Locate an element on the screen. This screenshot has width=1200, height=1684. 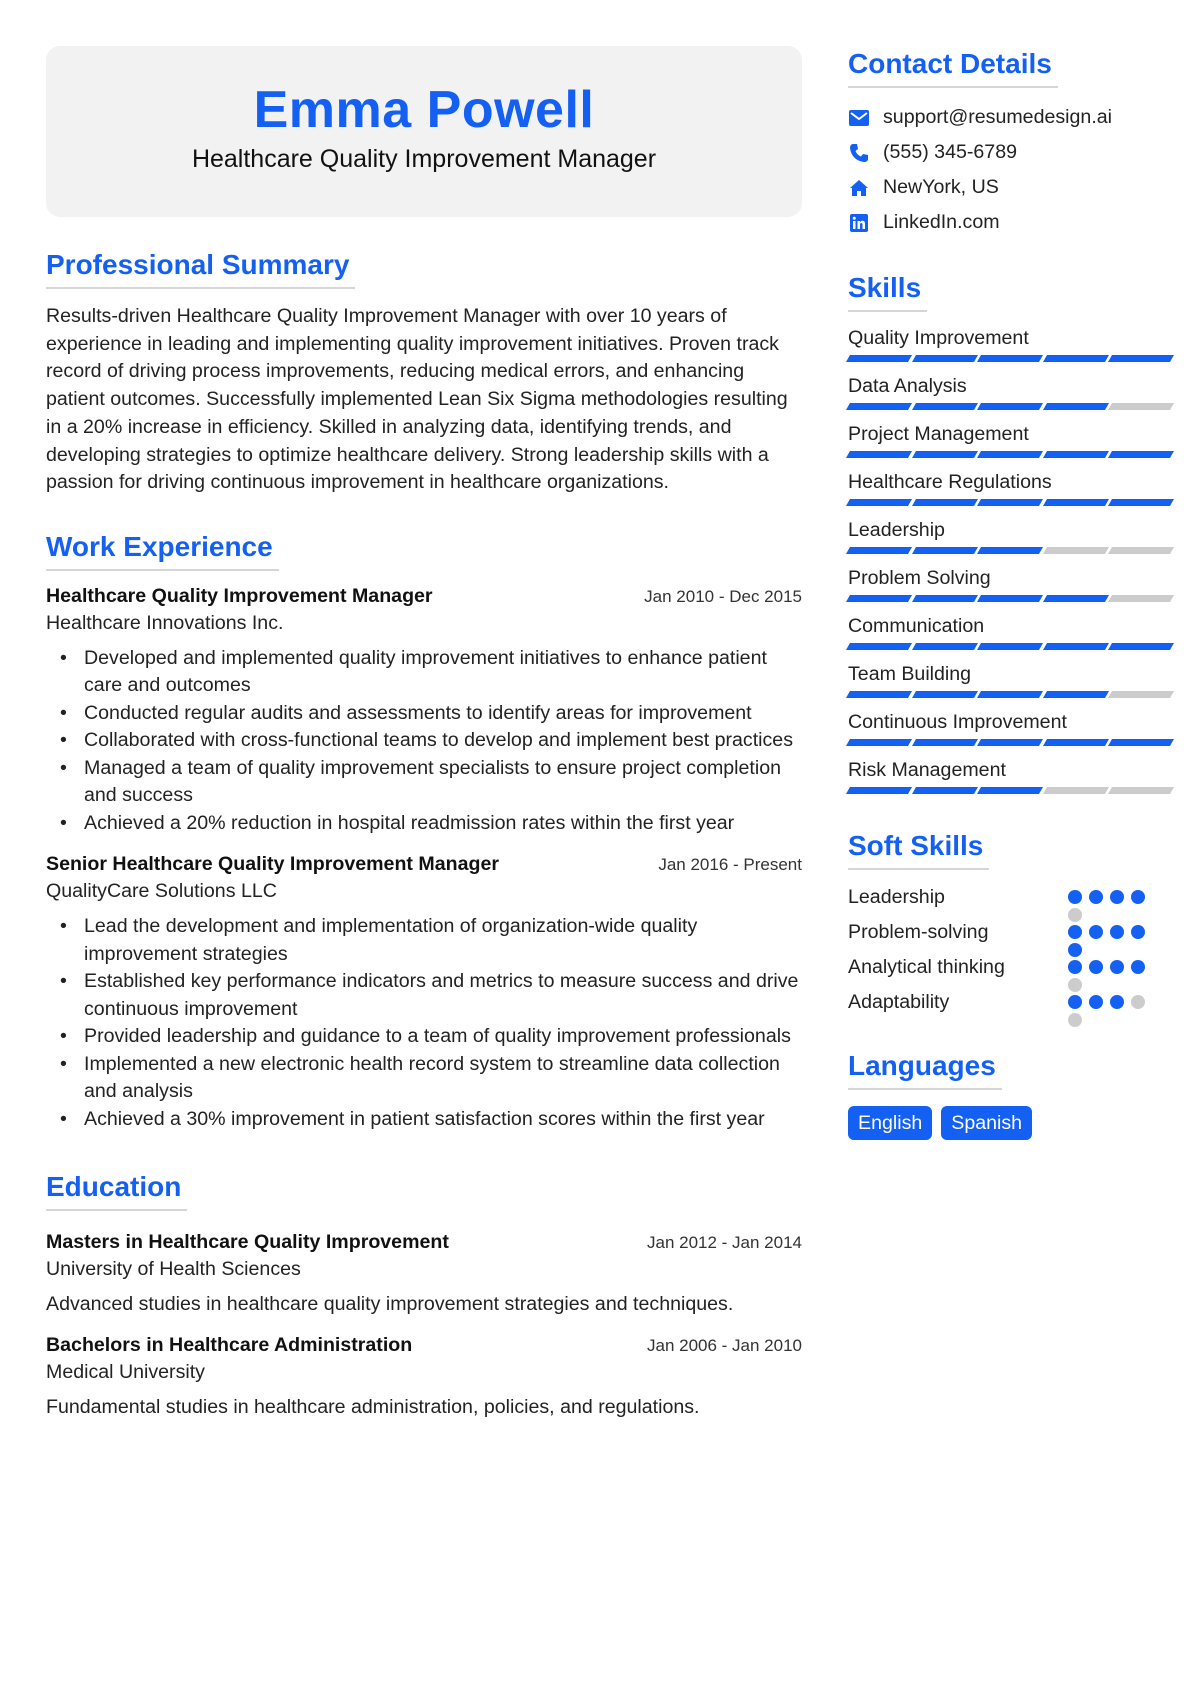
contact-text: LinkedIn.com is located at coordinates (941, 222).